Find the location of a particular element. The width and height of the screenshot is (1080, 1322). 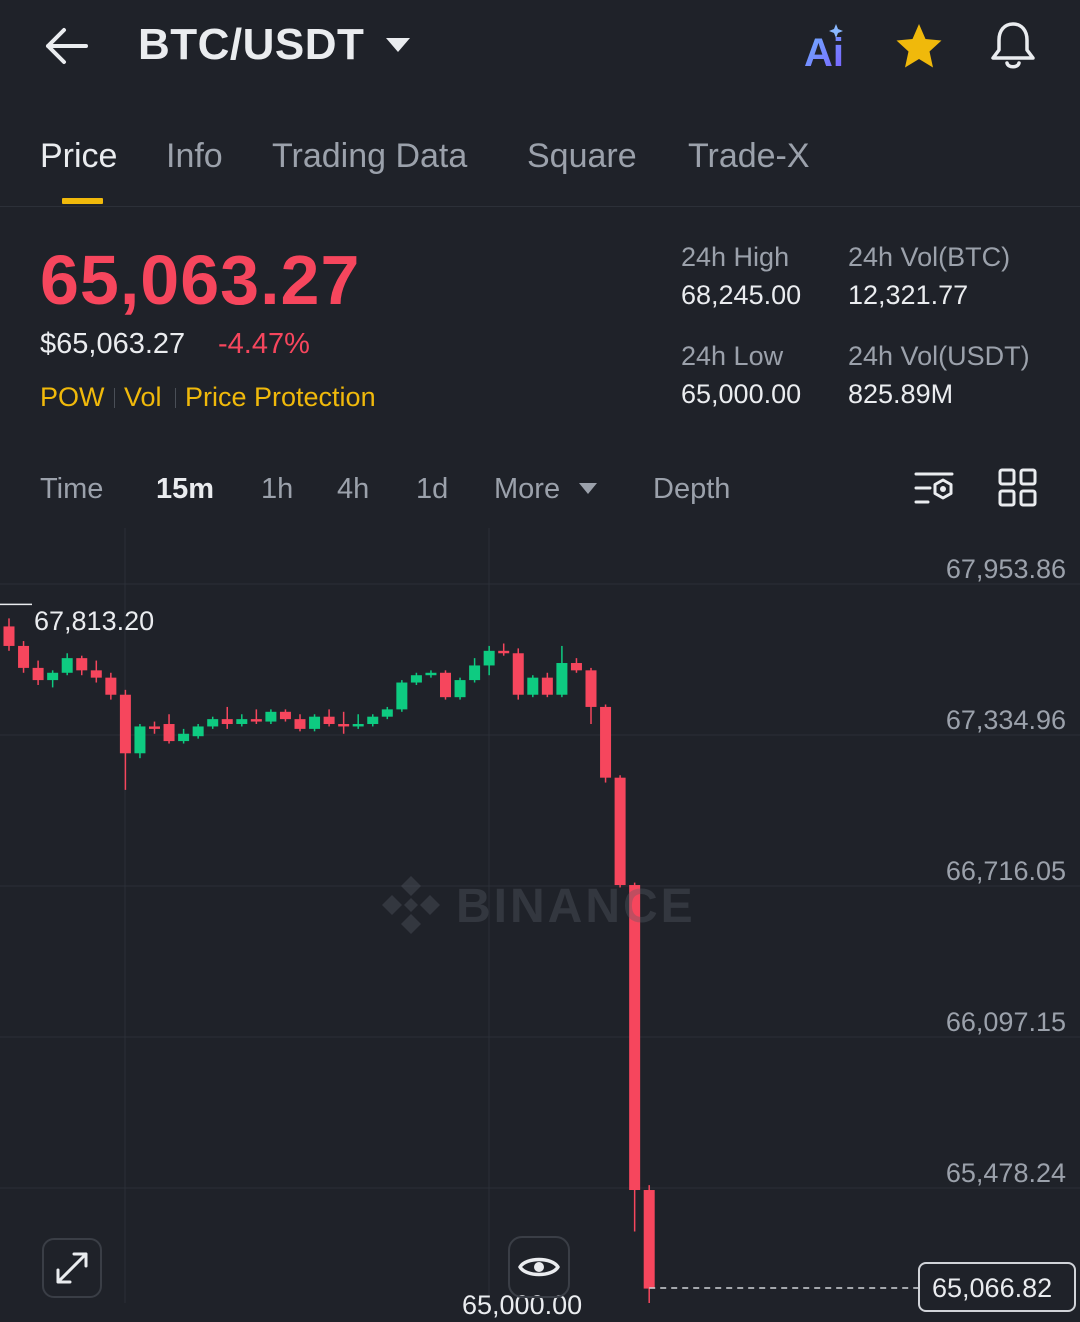

current-price-tag: 65,066.82 is located at coordinates (997, 1287).